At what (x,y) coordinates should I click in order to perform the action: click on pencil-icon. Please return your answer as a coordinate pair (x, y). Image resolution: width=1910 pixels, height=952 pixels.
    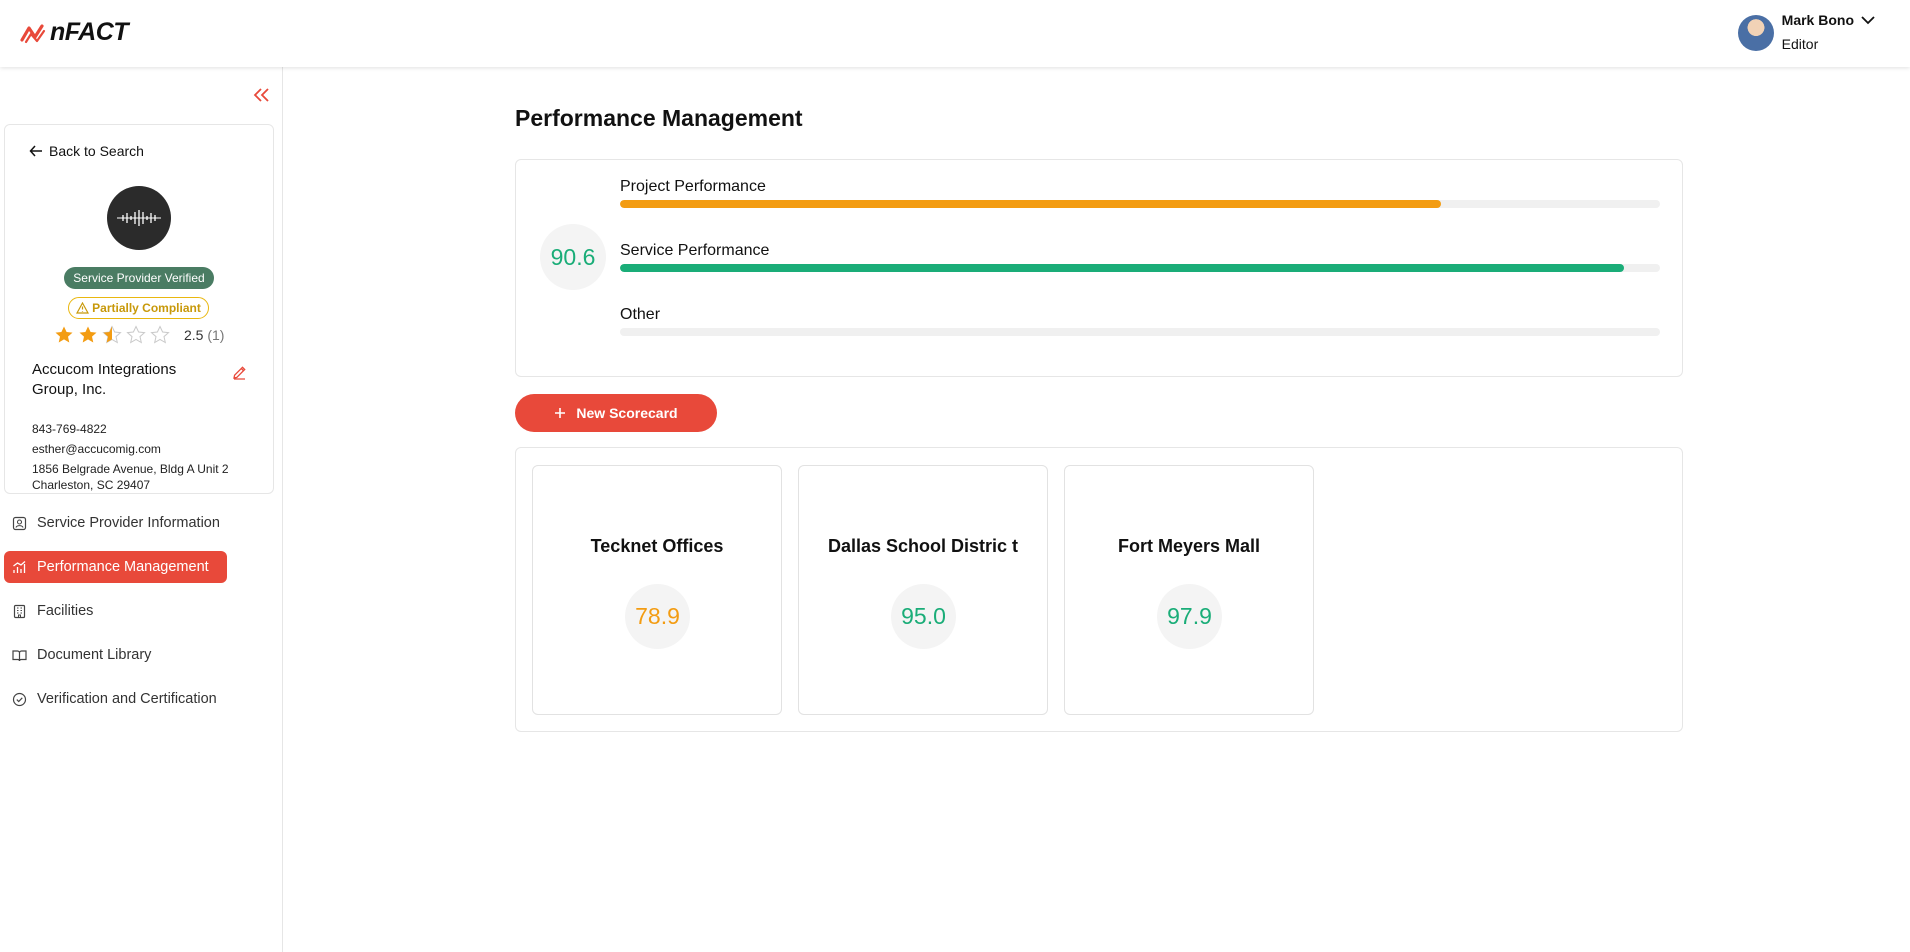
    Looking at the image, I should click on (239, 373).